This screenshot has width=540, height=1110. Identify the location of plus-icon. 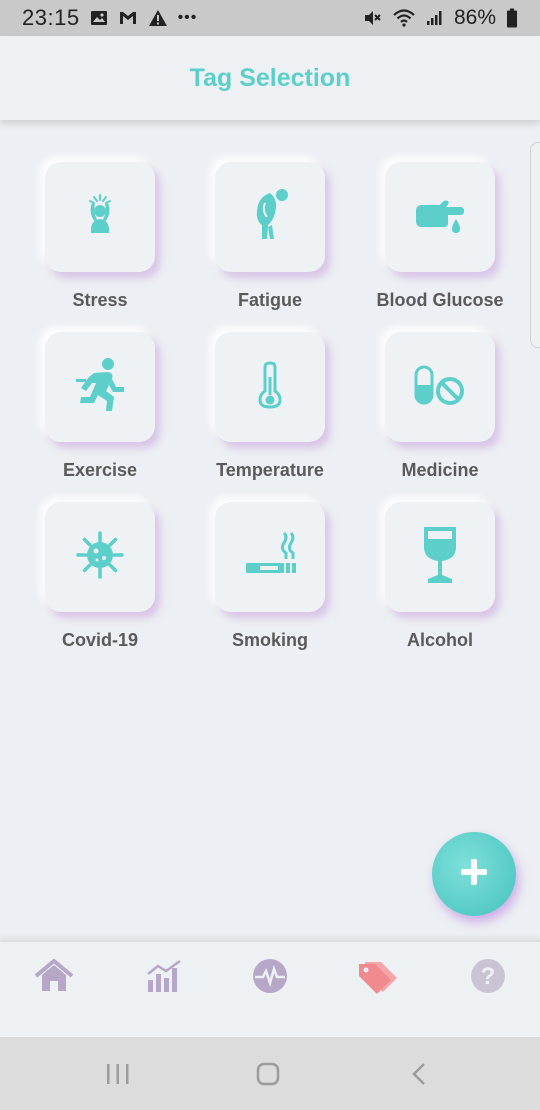
(474, 874).